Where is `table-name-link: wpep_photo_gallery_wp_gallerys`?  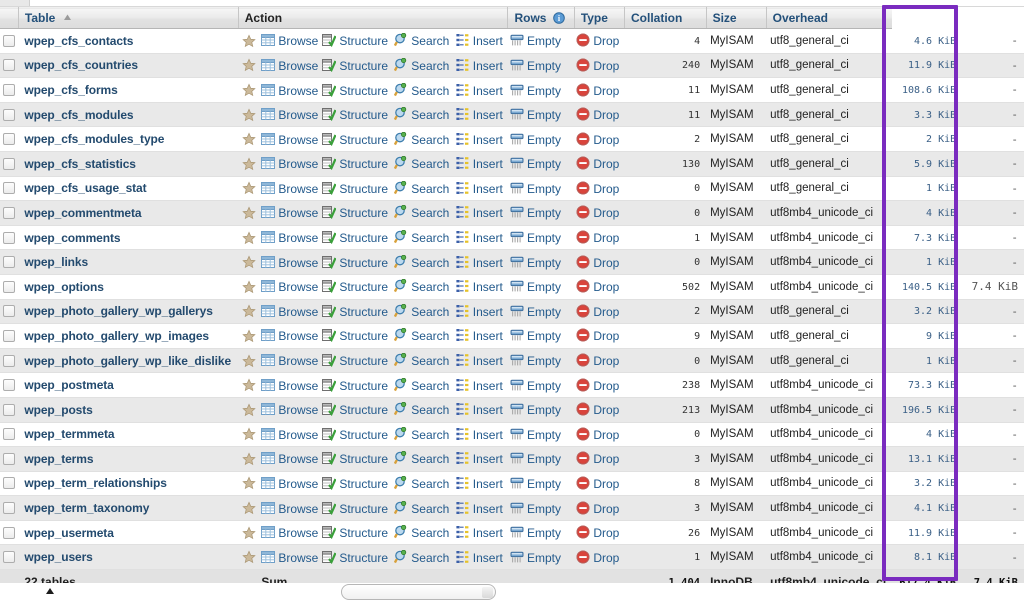 table-name-link: wpep_photo_gallery_wp_gallerys is located at coordinates (118, 311).